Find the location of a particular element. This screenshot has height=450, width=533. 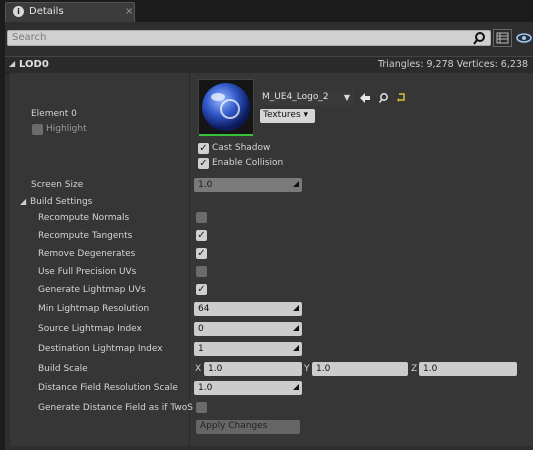

gen-distance-field-twosided-label: Generate Distance Field as if TwoS is located at coordinates (115, 408).